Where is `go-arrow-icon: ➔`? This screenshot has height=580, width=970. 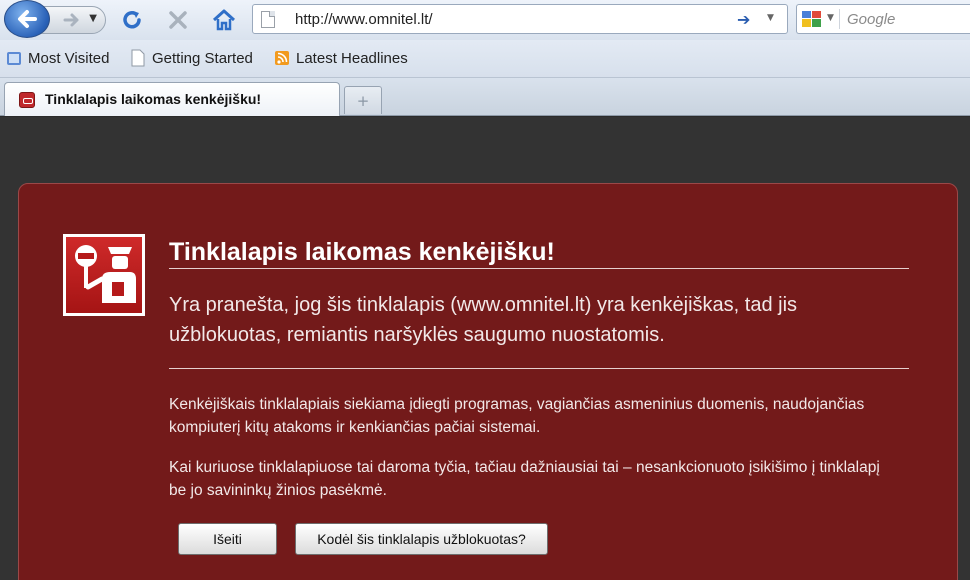 go-arrow-icon: ➔ is located at coordinates (743, 19).